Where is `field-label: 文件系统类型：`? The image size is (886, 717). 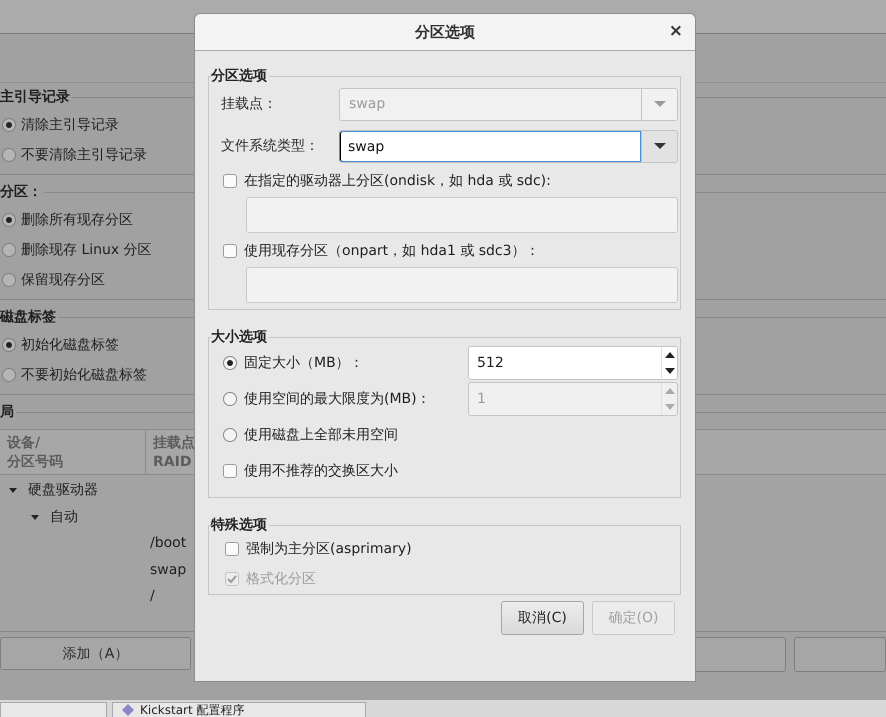
field-label: 文件系统类型： is located at coordinates (270, 146).